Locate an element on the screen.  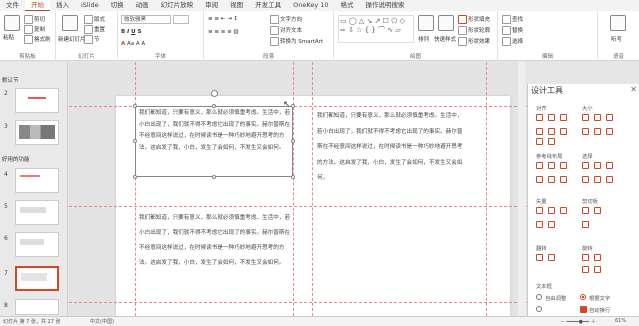
fit-text-radio is located at coordinates (583, 297).